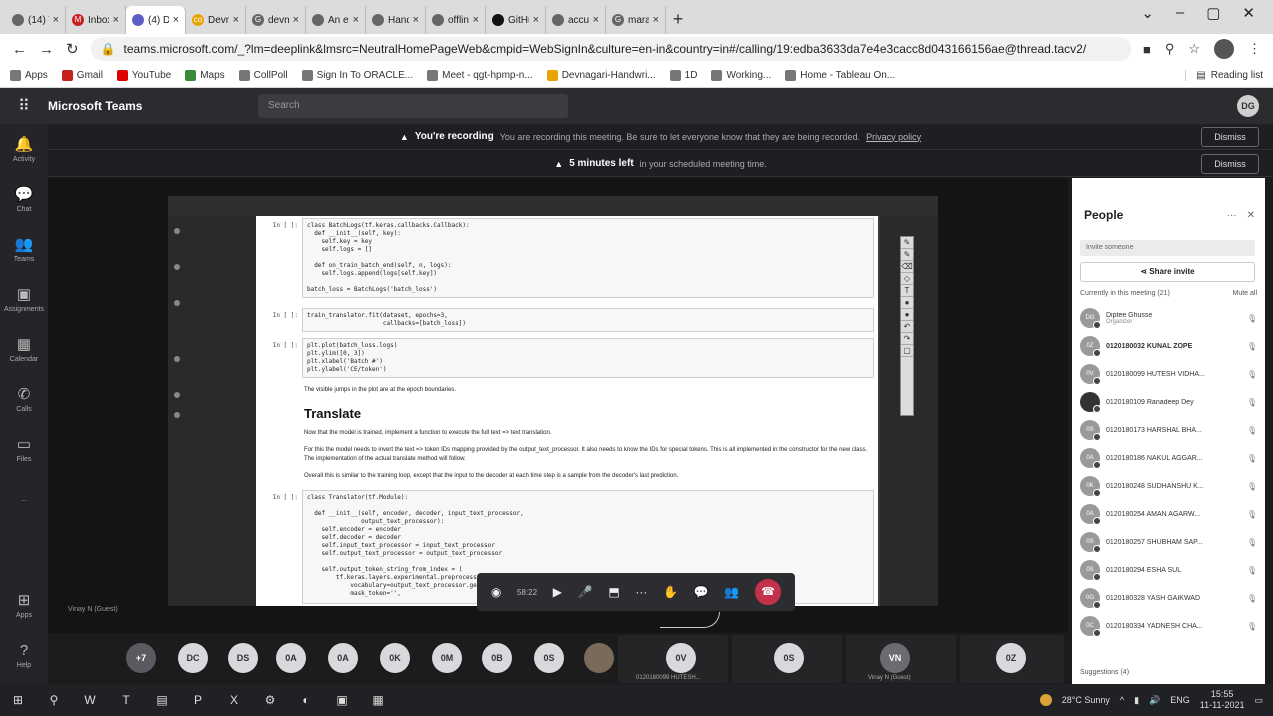  Describe the element at coordinates (1168, 626) in the screenshot. I see `participant-row: 0C 0120180334 YADNESH CHA... 🎙` at that location.